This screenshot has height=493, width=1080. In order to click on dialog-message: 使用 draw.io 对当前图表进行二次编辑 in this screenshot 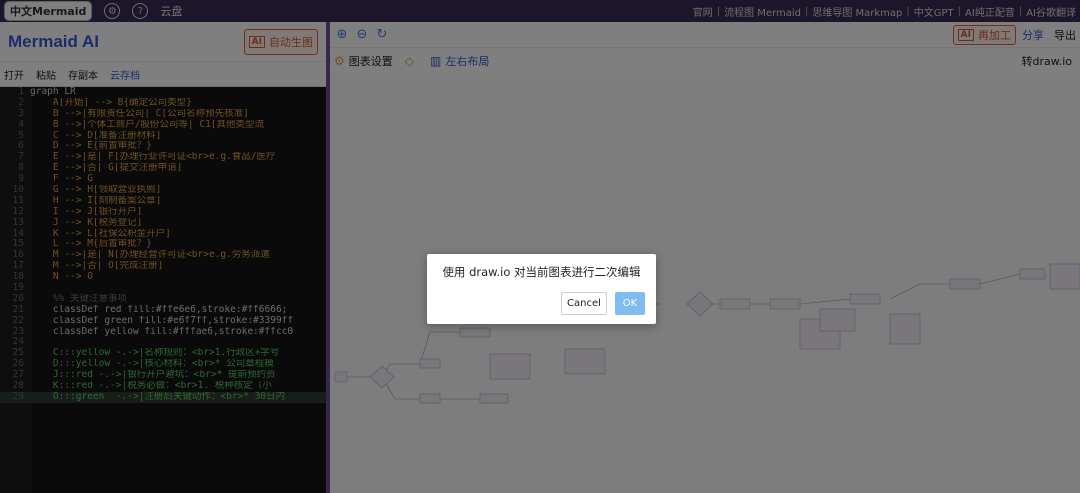, I will do `click(541, 272)`.